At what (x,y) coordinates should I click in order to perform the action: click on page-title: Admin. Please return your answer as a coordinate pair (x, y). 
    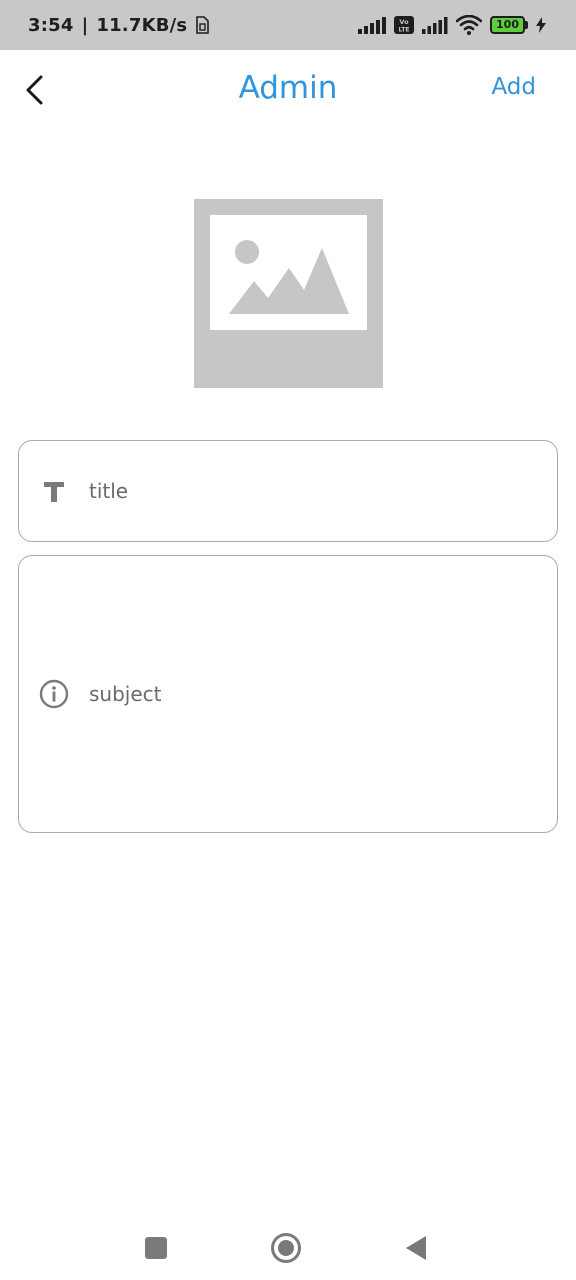
    Looking at the image, I should click on (288, 88).